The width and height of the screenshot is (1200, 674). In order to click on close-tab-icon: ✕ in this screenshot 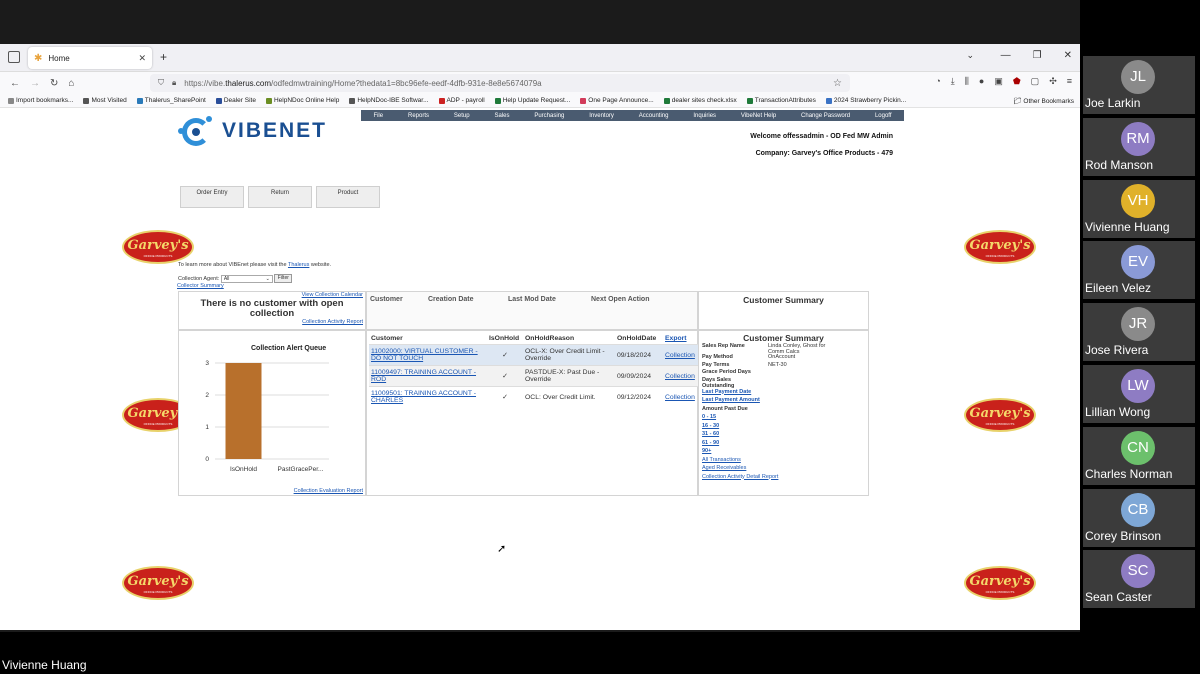, I will do `click(142, 58)`.